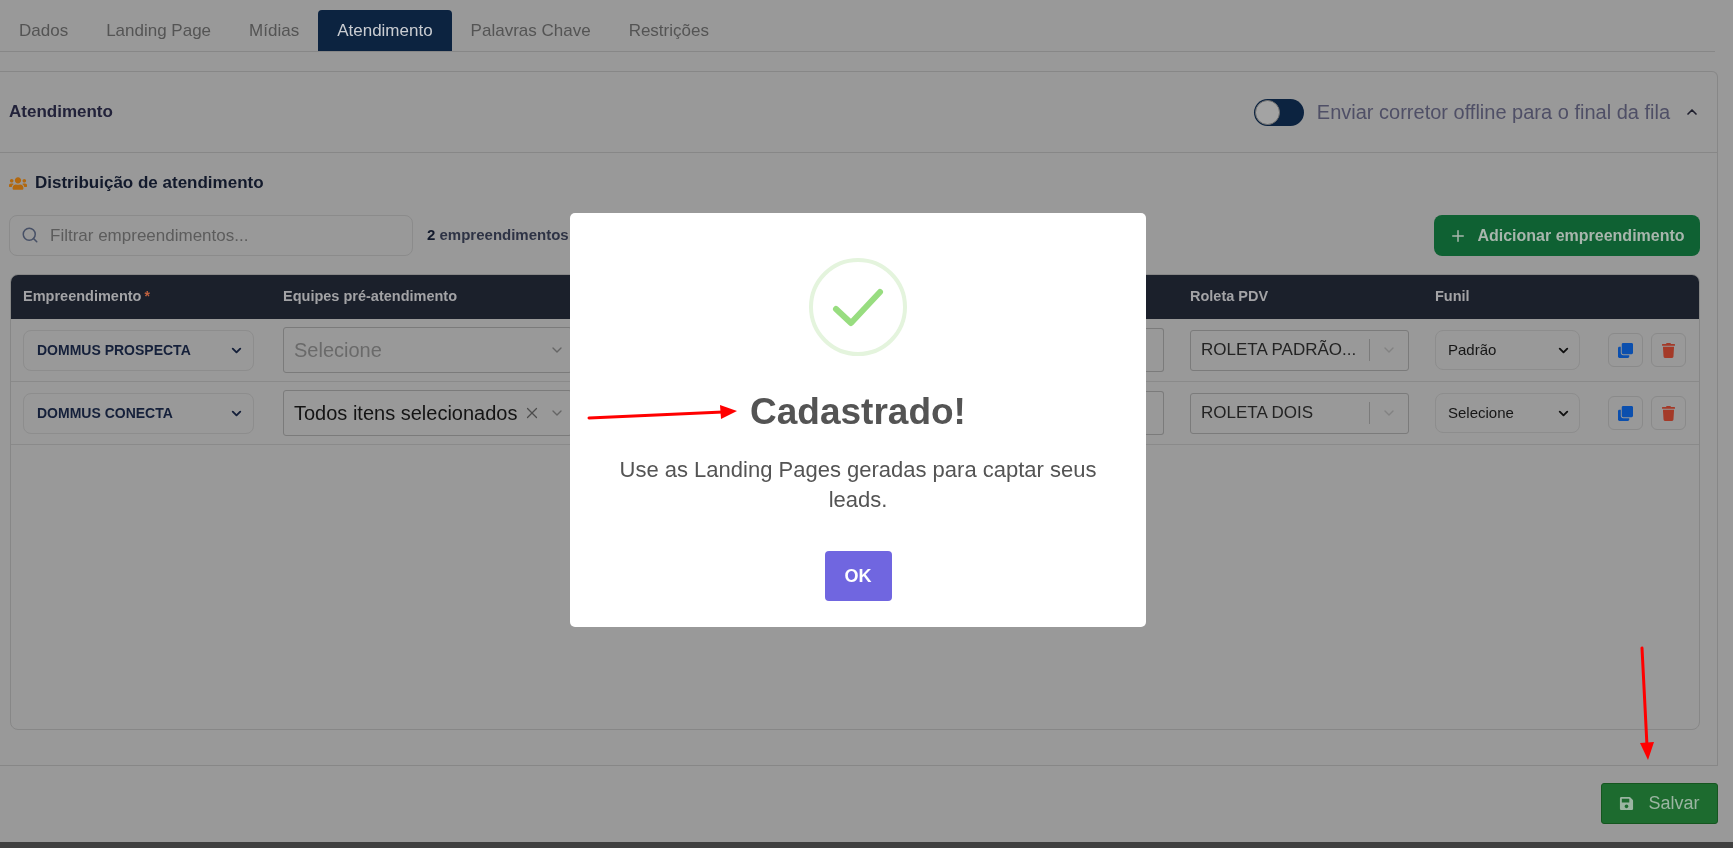  What do you see at coordinates (1299, 413) in the screenshot?
I see `select-field: ROLETA DOIS` at bounding box center [1299, 413].